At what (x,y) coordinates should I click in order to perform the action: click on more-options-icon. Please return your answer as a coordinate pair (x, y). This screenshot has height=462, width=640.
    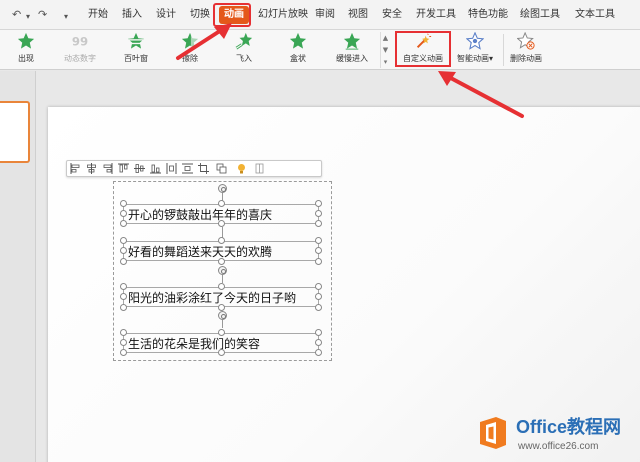
    Looking at the image, I should click on (259, 168).